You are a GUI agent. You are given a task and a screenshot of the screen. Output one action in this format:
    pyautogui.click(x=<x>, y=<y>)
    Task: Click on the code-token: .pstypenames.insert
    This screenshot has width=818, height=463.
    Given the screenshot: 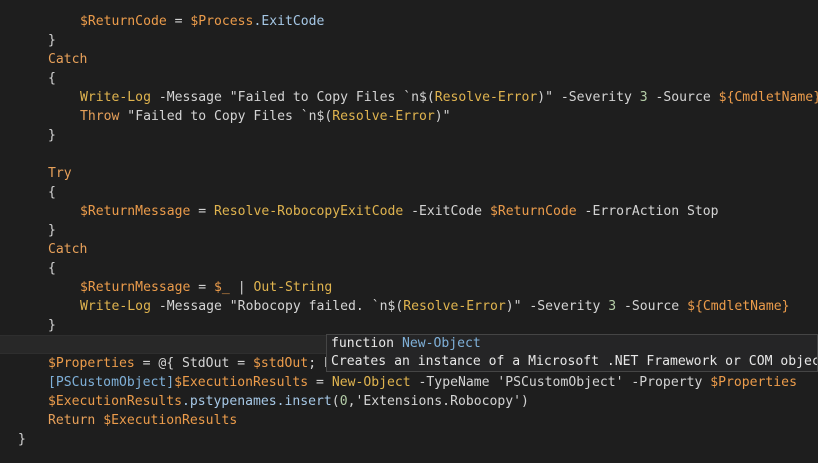 What is the action you would take?
    pyautogui.click(x=257, y=401)
    